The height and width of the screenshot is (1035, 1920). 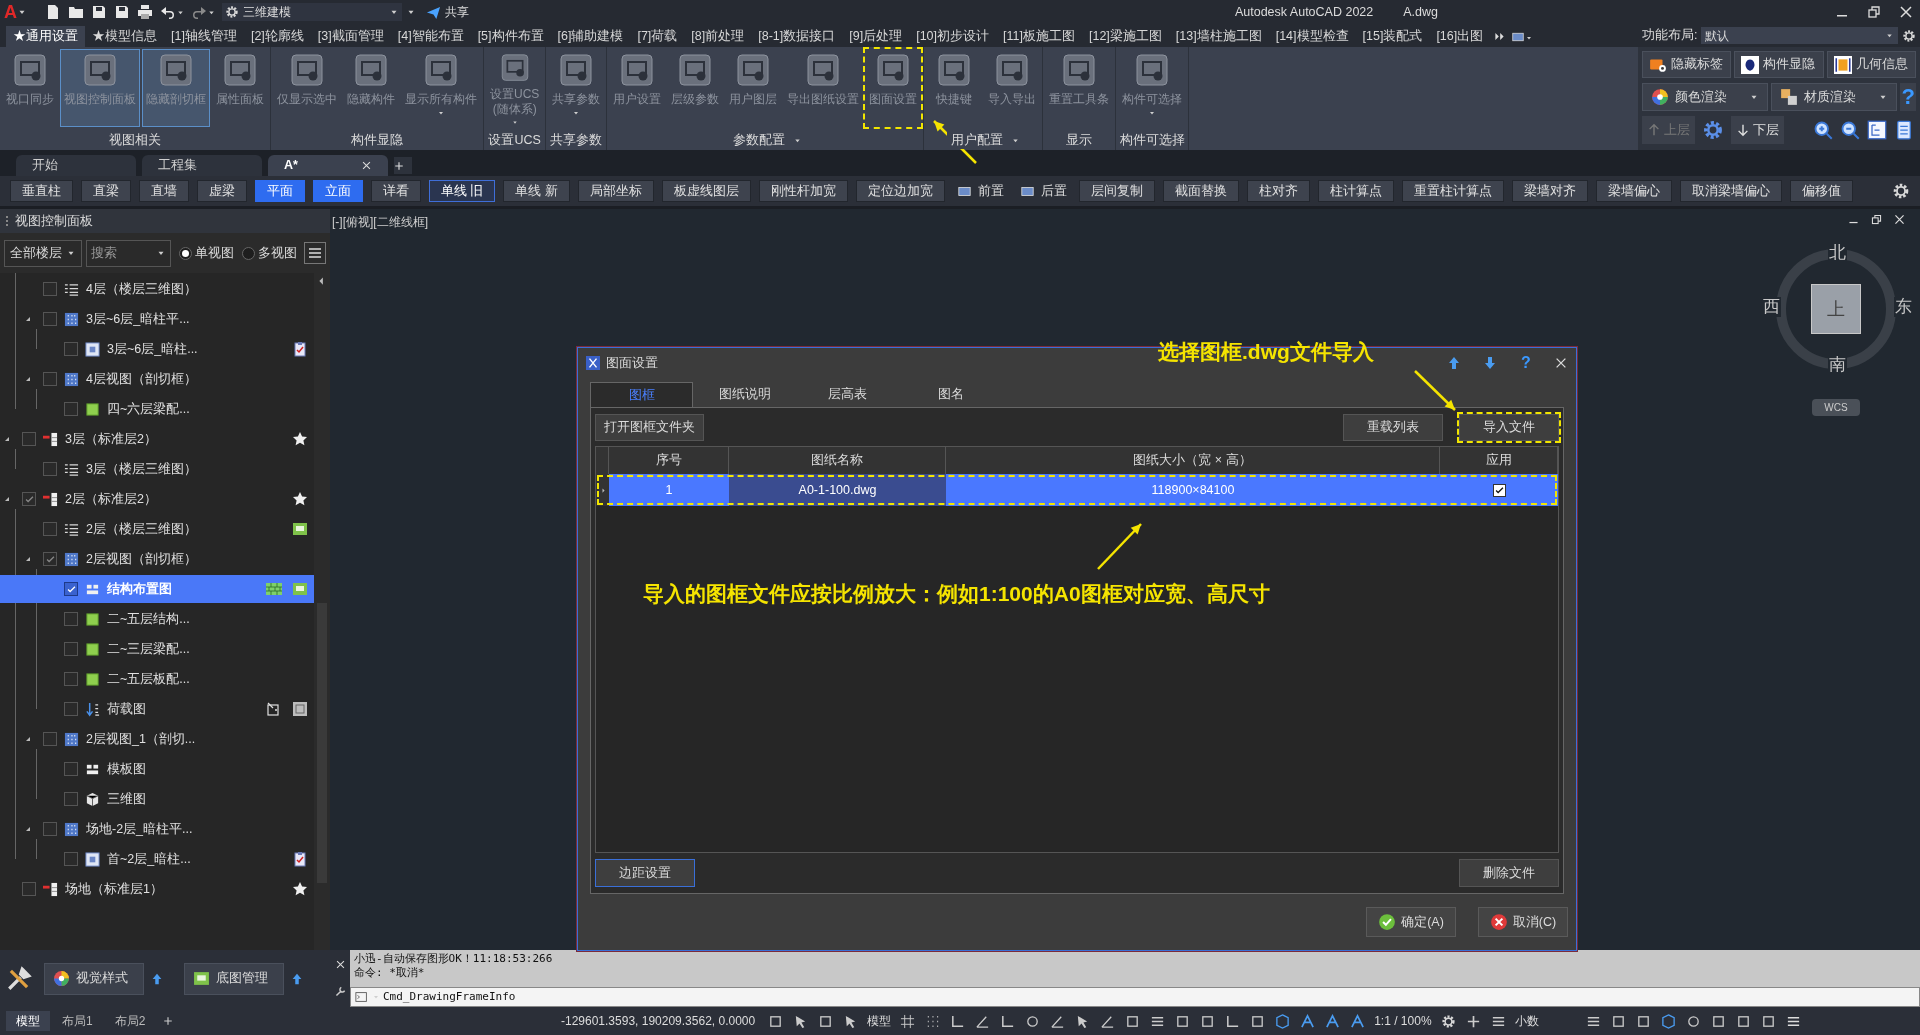 What do you see at coordinates (980, 191) in the screenshot?
I see `toolbar-button: 前置` at bounding box center [980, 191].